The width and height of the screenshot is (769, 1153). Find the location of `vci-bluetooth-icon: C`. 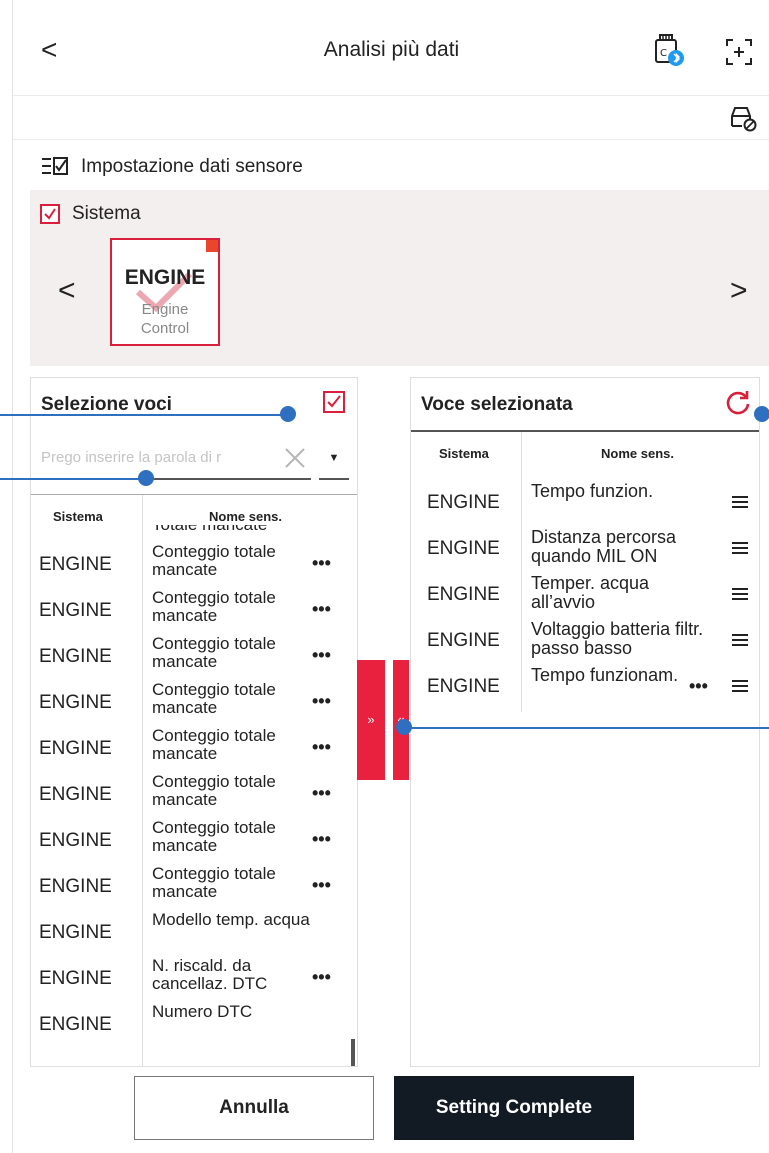

vci-bluetooth-icon: C is located at coordinates (670, 50).